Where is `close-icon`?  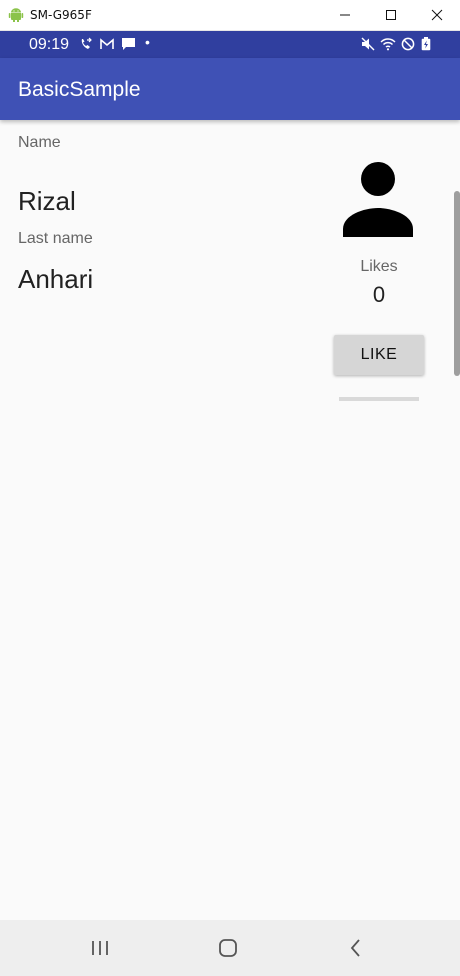
close-icon is located at coordinates (437, 15).